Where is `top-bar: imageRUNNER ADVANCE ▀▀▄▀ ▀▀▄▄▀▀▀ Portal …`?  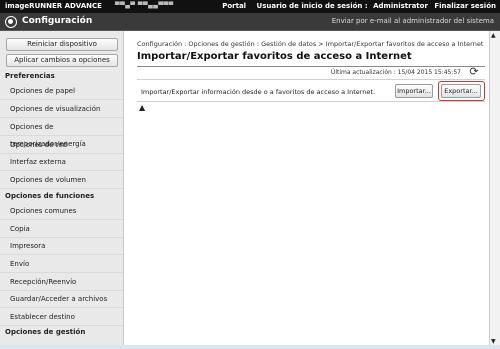
top-bar: imageRUNNER ADVANCE ▀▀▄▀ ▀▀▄▄▀▀▀ Portal … is located at coordinates (250, 6).